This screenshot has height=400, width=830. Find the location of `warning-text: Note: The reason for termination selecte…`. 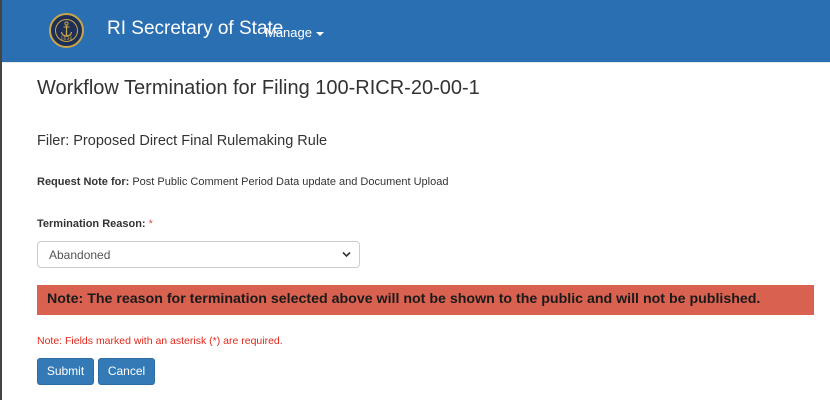

warning-text: Note: The reason for termination selecte… is located at coordinates (404, 299).